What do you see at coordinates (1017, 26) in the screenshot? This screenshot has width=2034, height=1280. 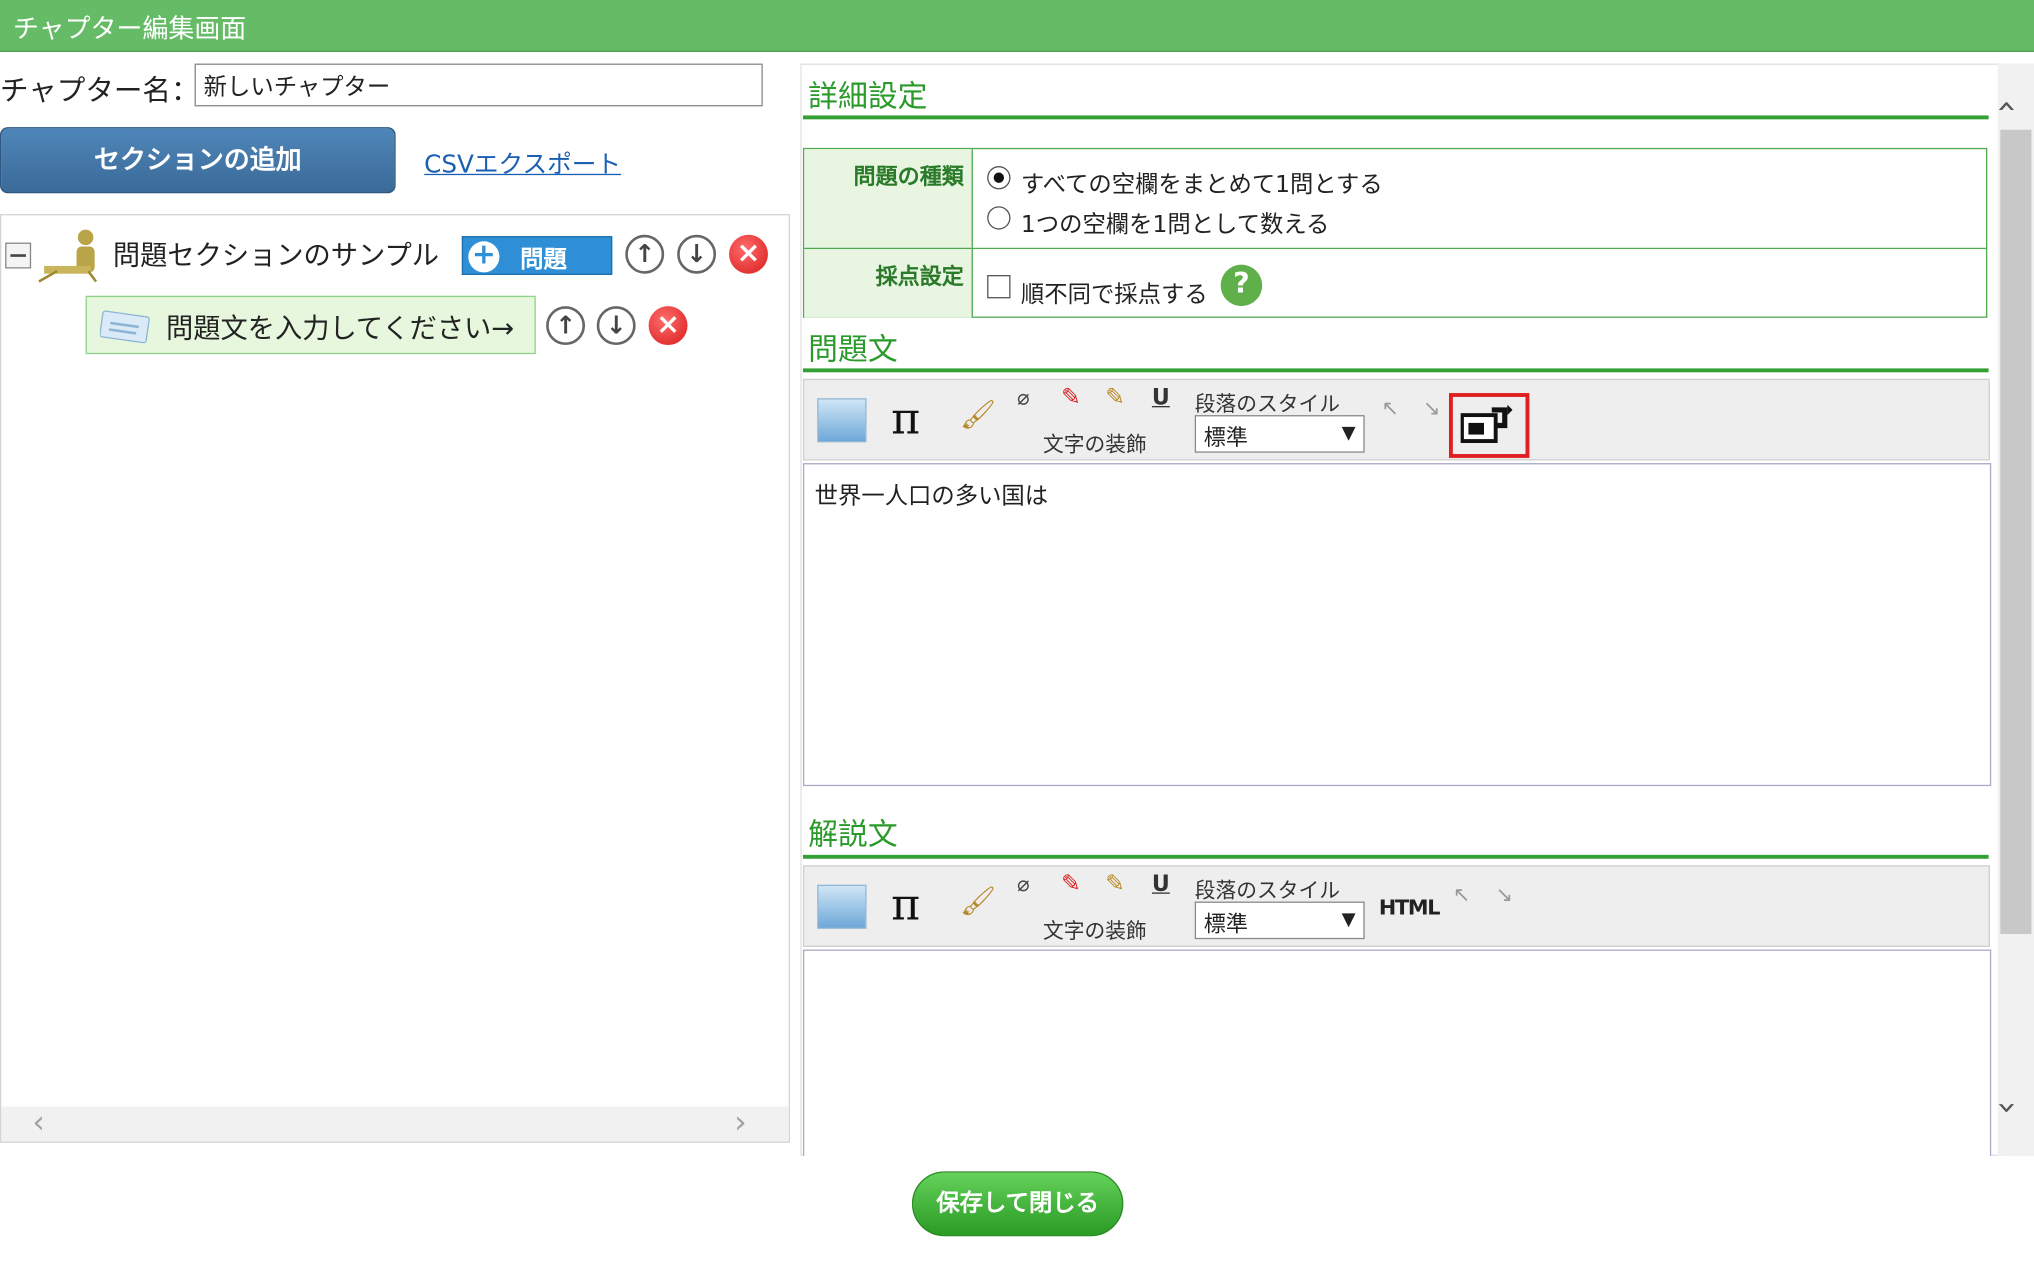 I see `title-bar: チャプター編集画面` at bounding box center [1017, 26].